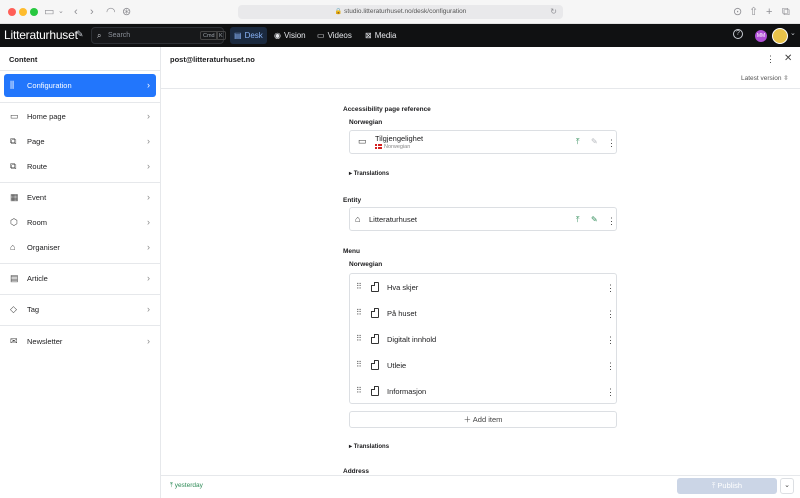 Image resolution: width=800 pixels, height=498 pixels. I want to click on tool-vision: ◉ Vision, so click(290, 35).